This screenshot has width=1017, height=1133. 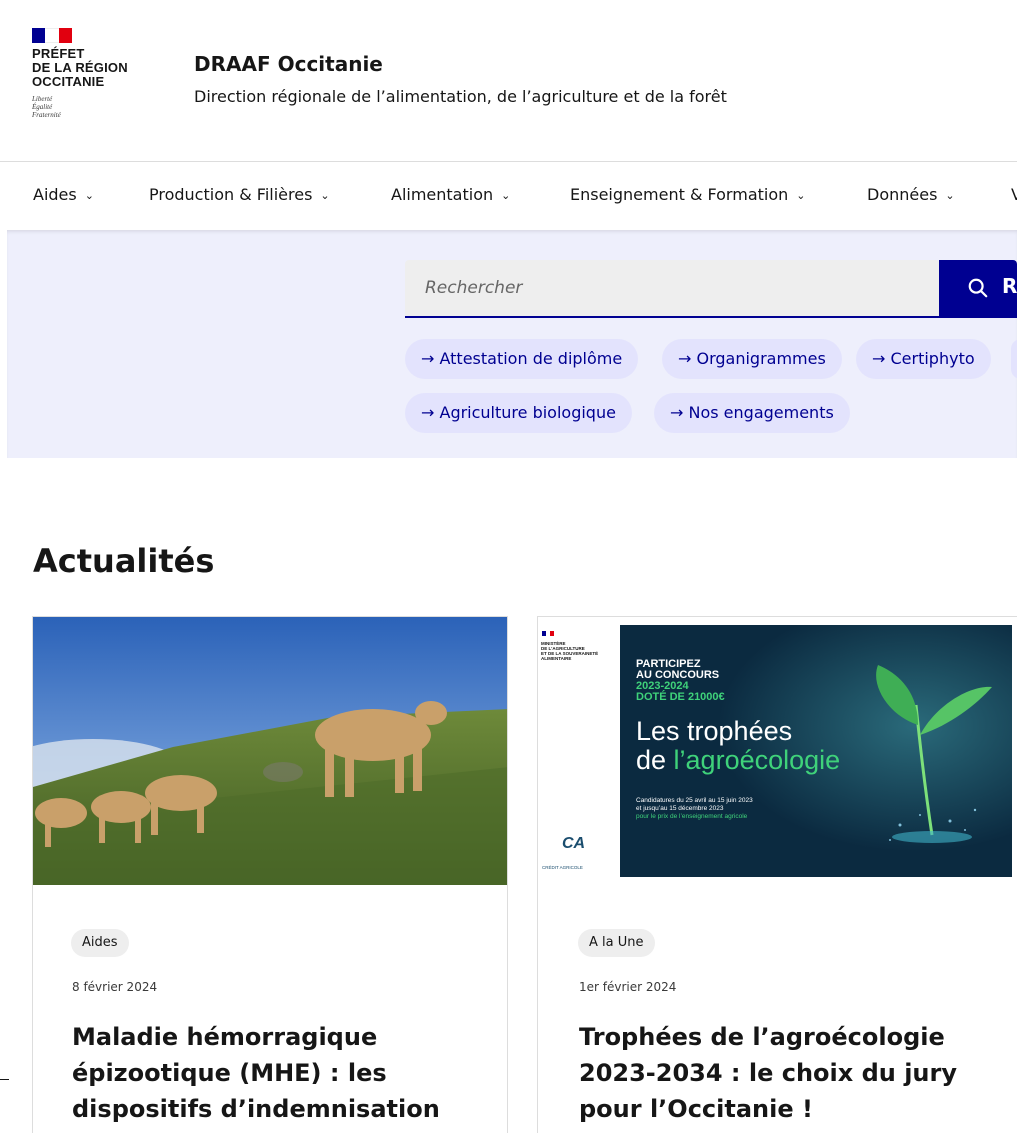 What do you see at coordinates (696, 1109) in the screenshot?
I see `card-title-line: pour l’Occitanie !` at bounding box center [696, 1109].